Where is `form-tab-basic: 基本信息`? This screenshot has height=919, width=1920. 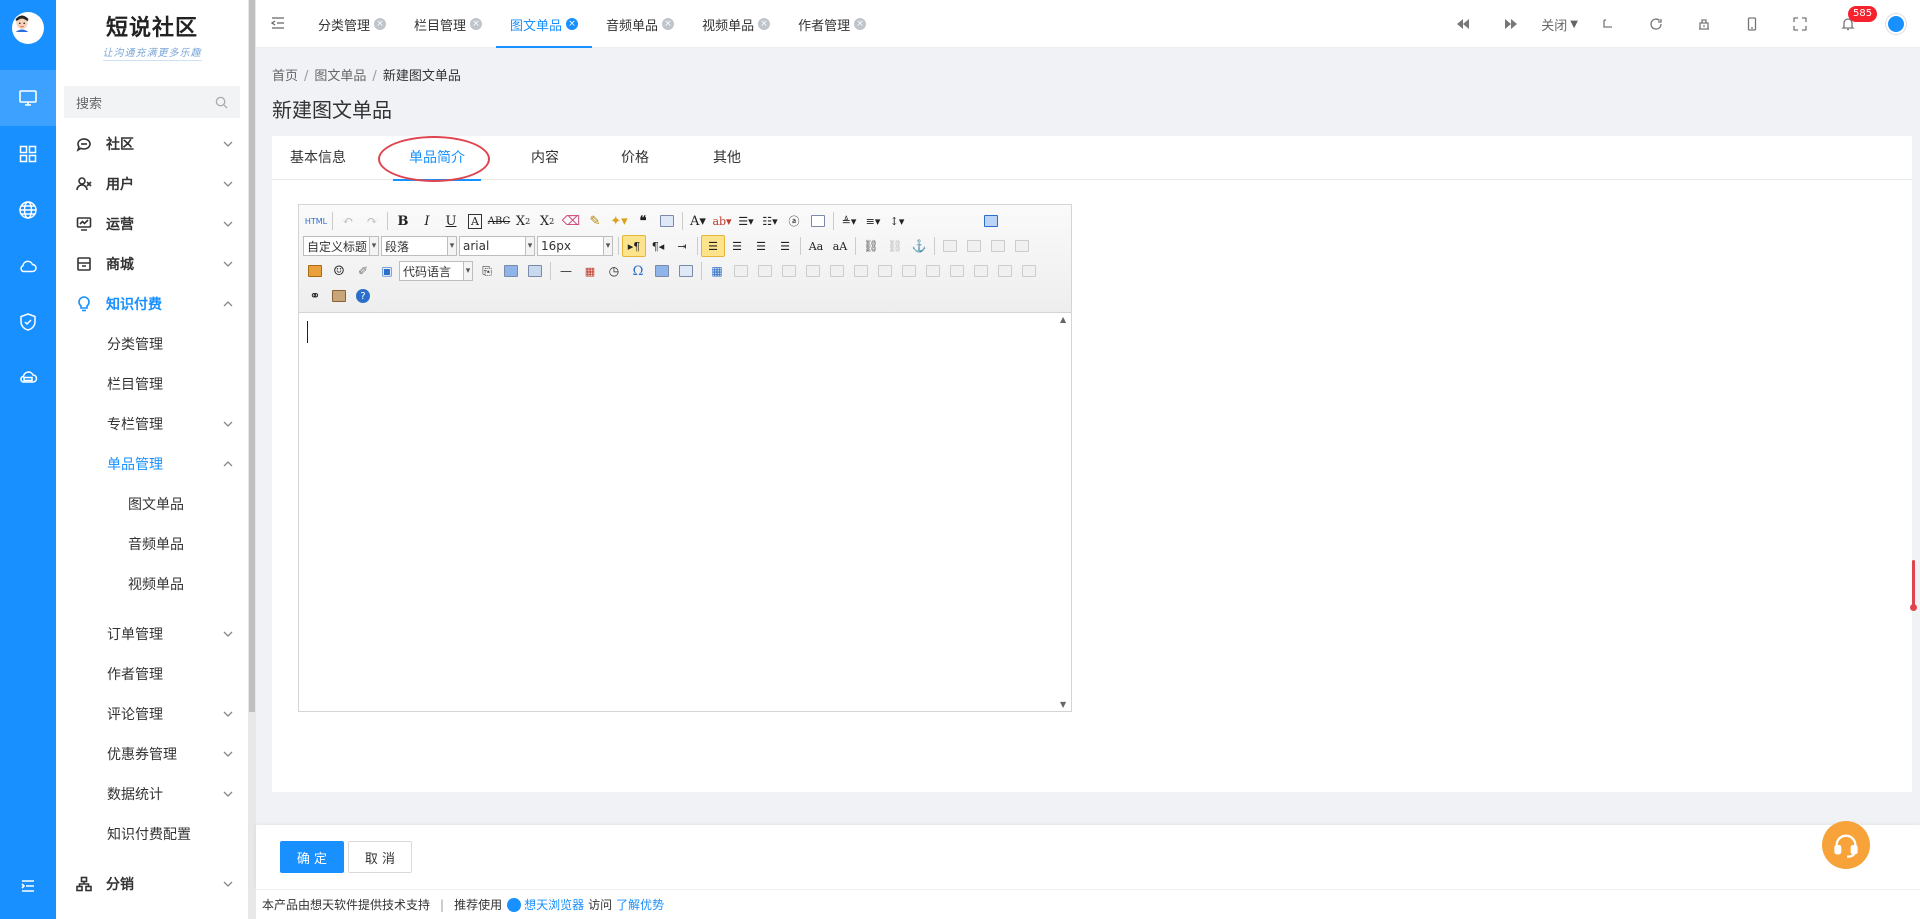 form-tab-basic: 基本信息 is located at coordinates (318, 158).